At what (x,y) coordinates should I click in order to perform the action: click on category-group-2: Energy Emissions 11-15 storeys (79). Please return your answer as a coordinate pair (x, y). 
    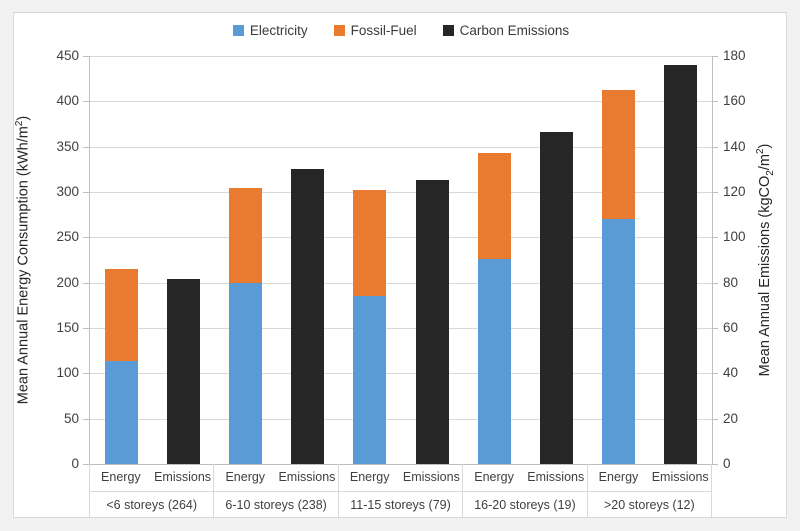
    Looking at the image, I should click on (400, 491).